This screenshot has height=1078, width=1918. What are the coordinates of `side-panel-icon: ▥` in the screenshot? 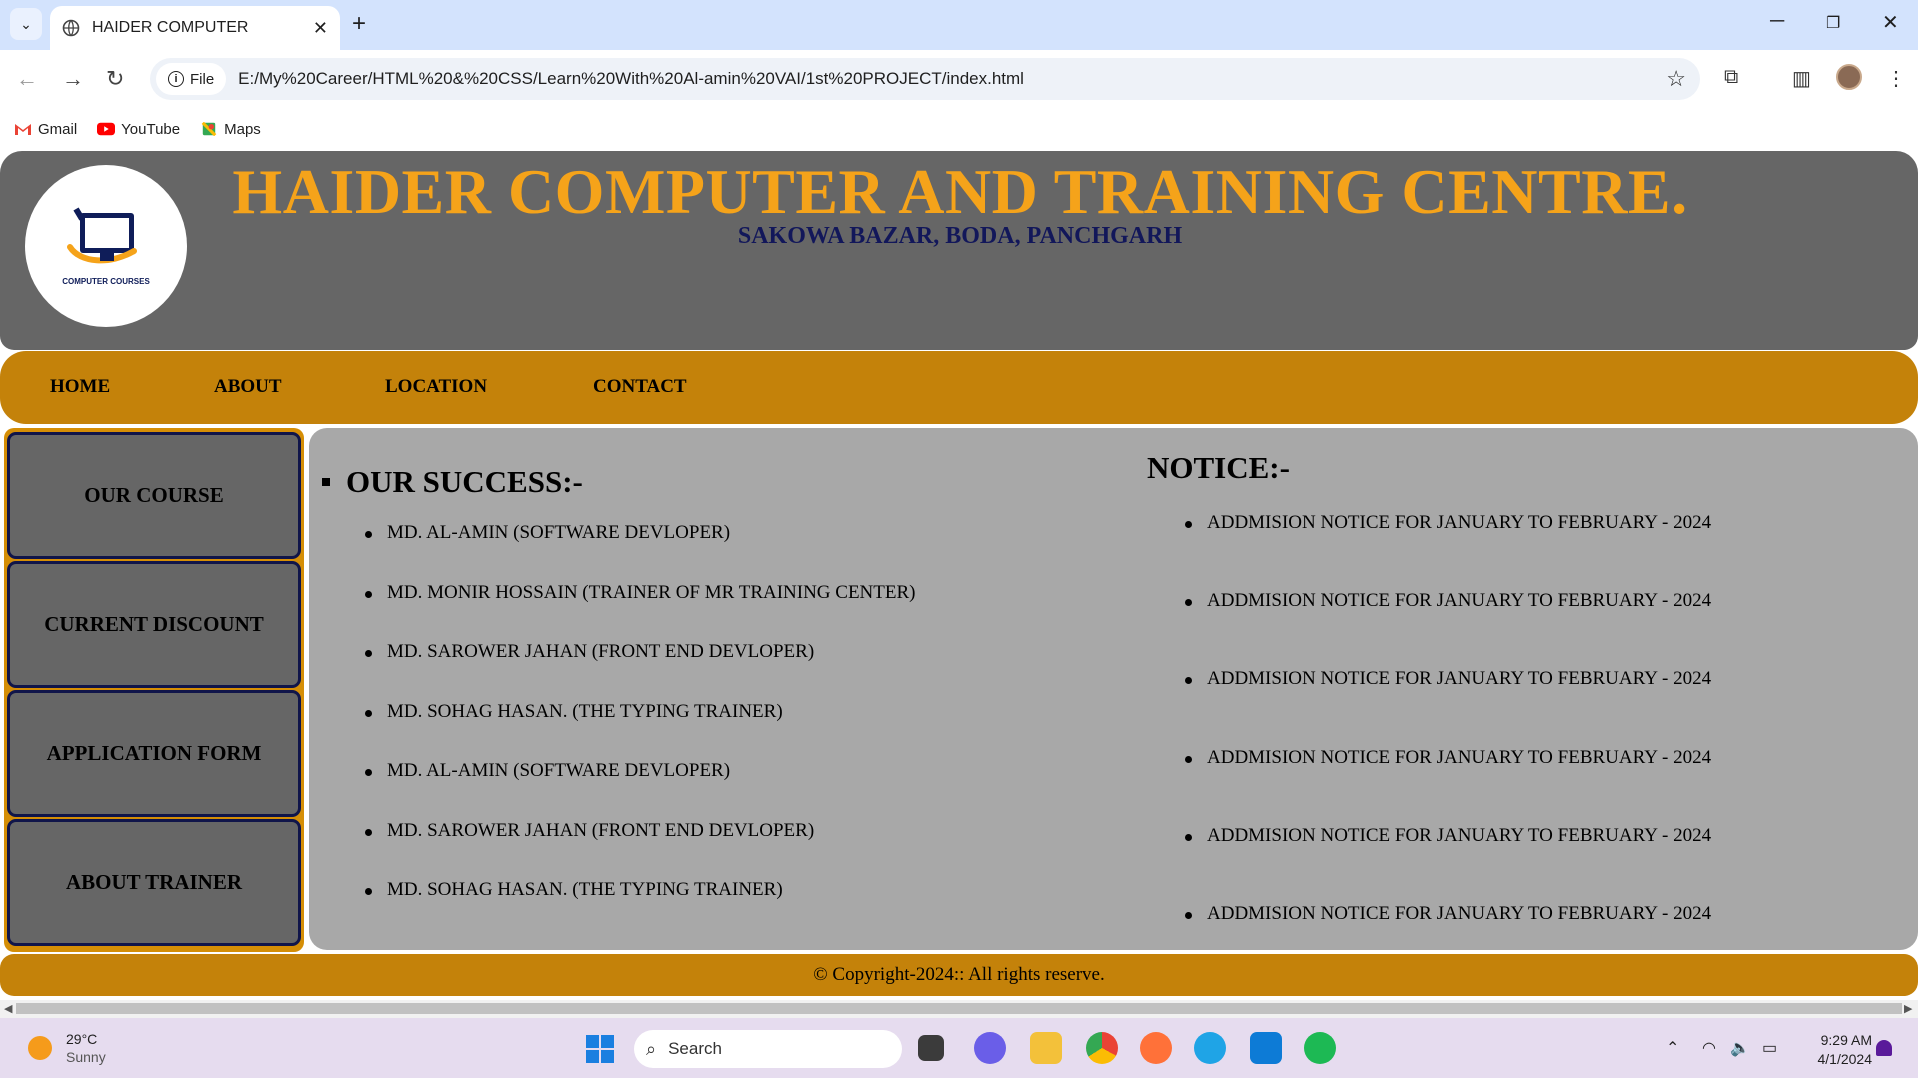 It's located at (1801, 78).